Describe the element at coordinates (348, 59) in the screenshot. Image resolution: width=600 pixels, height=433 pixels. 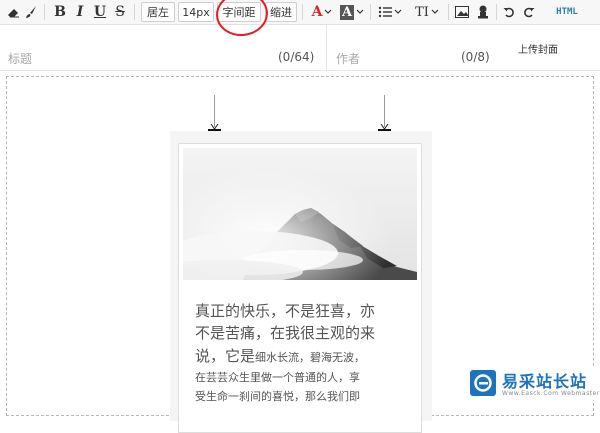
I see `author-placeholder: 作者` at that location.